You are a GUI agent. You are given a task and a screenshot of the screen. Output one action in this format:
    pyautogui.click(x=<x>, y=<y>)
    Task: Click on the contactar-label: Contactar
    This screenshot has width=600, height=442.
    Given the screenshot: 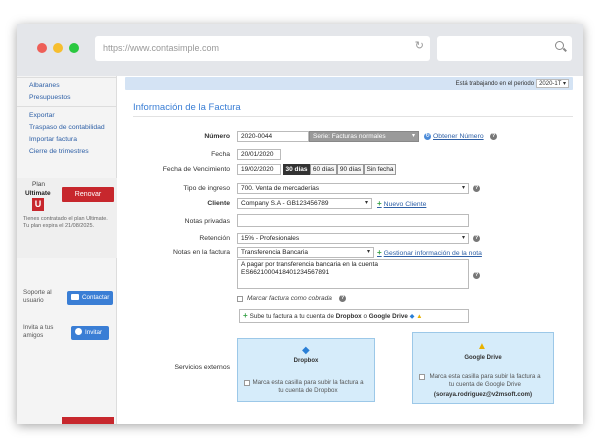 What is the action you would take?
    pyautogui.click(x=96, y=297)
    